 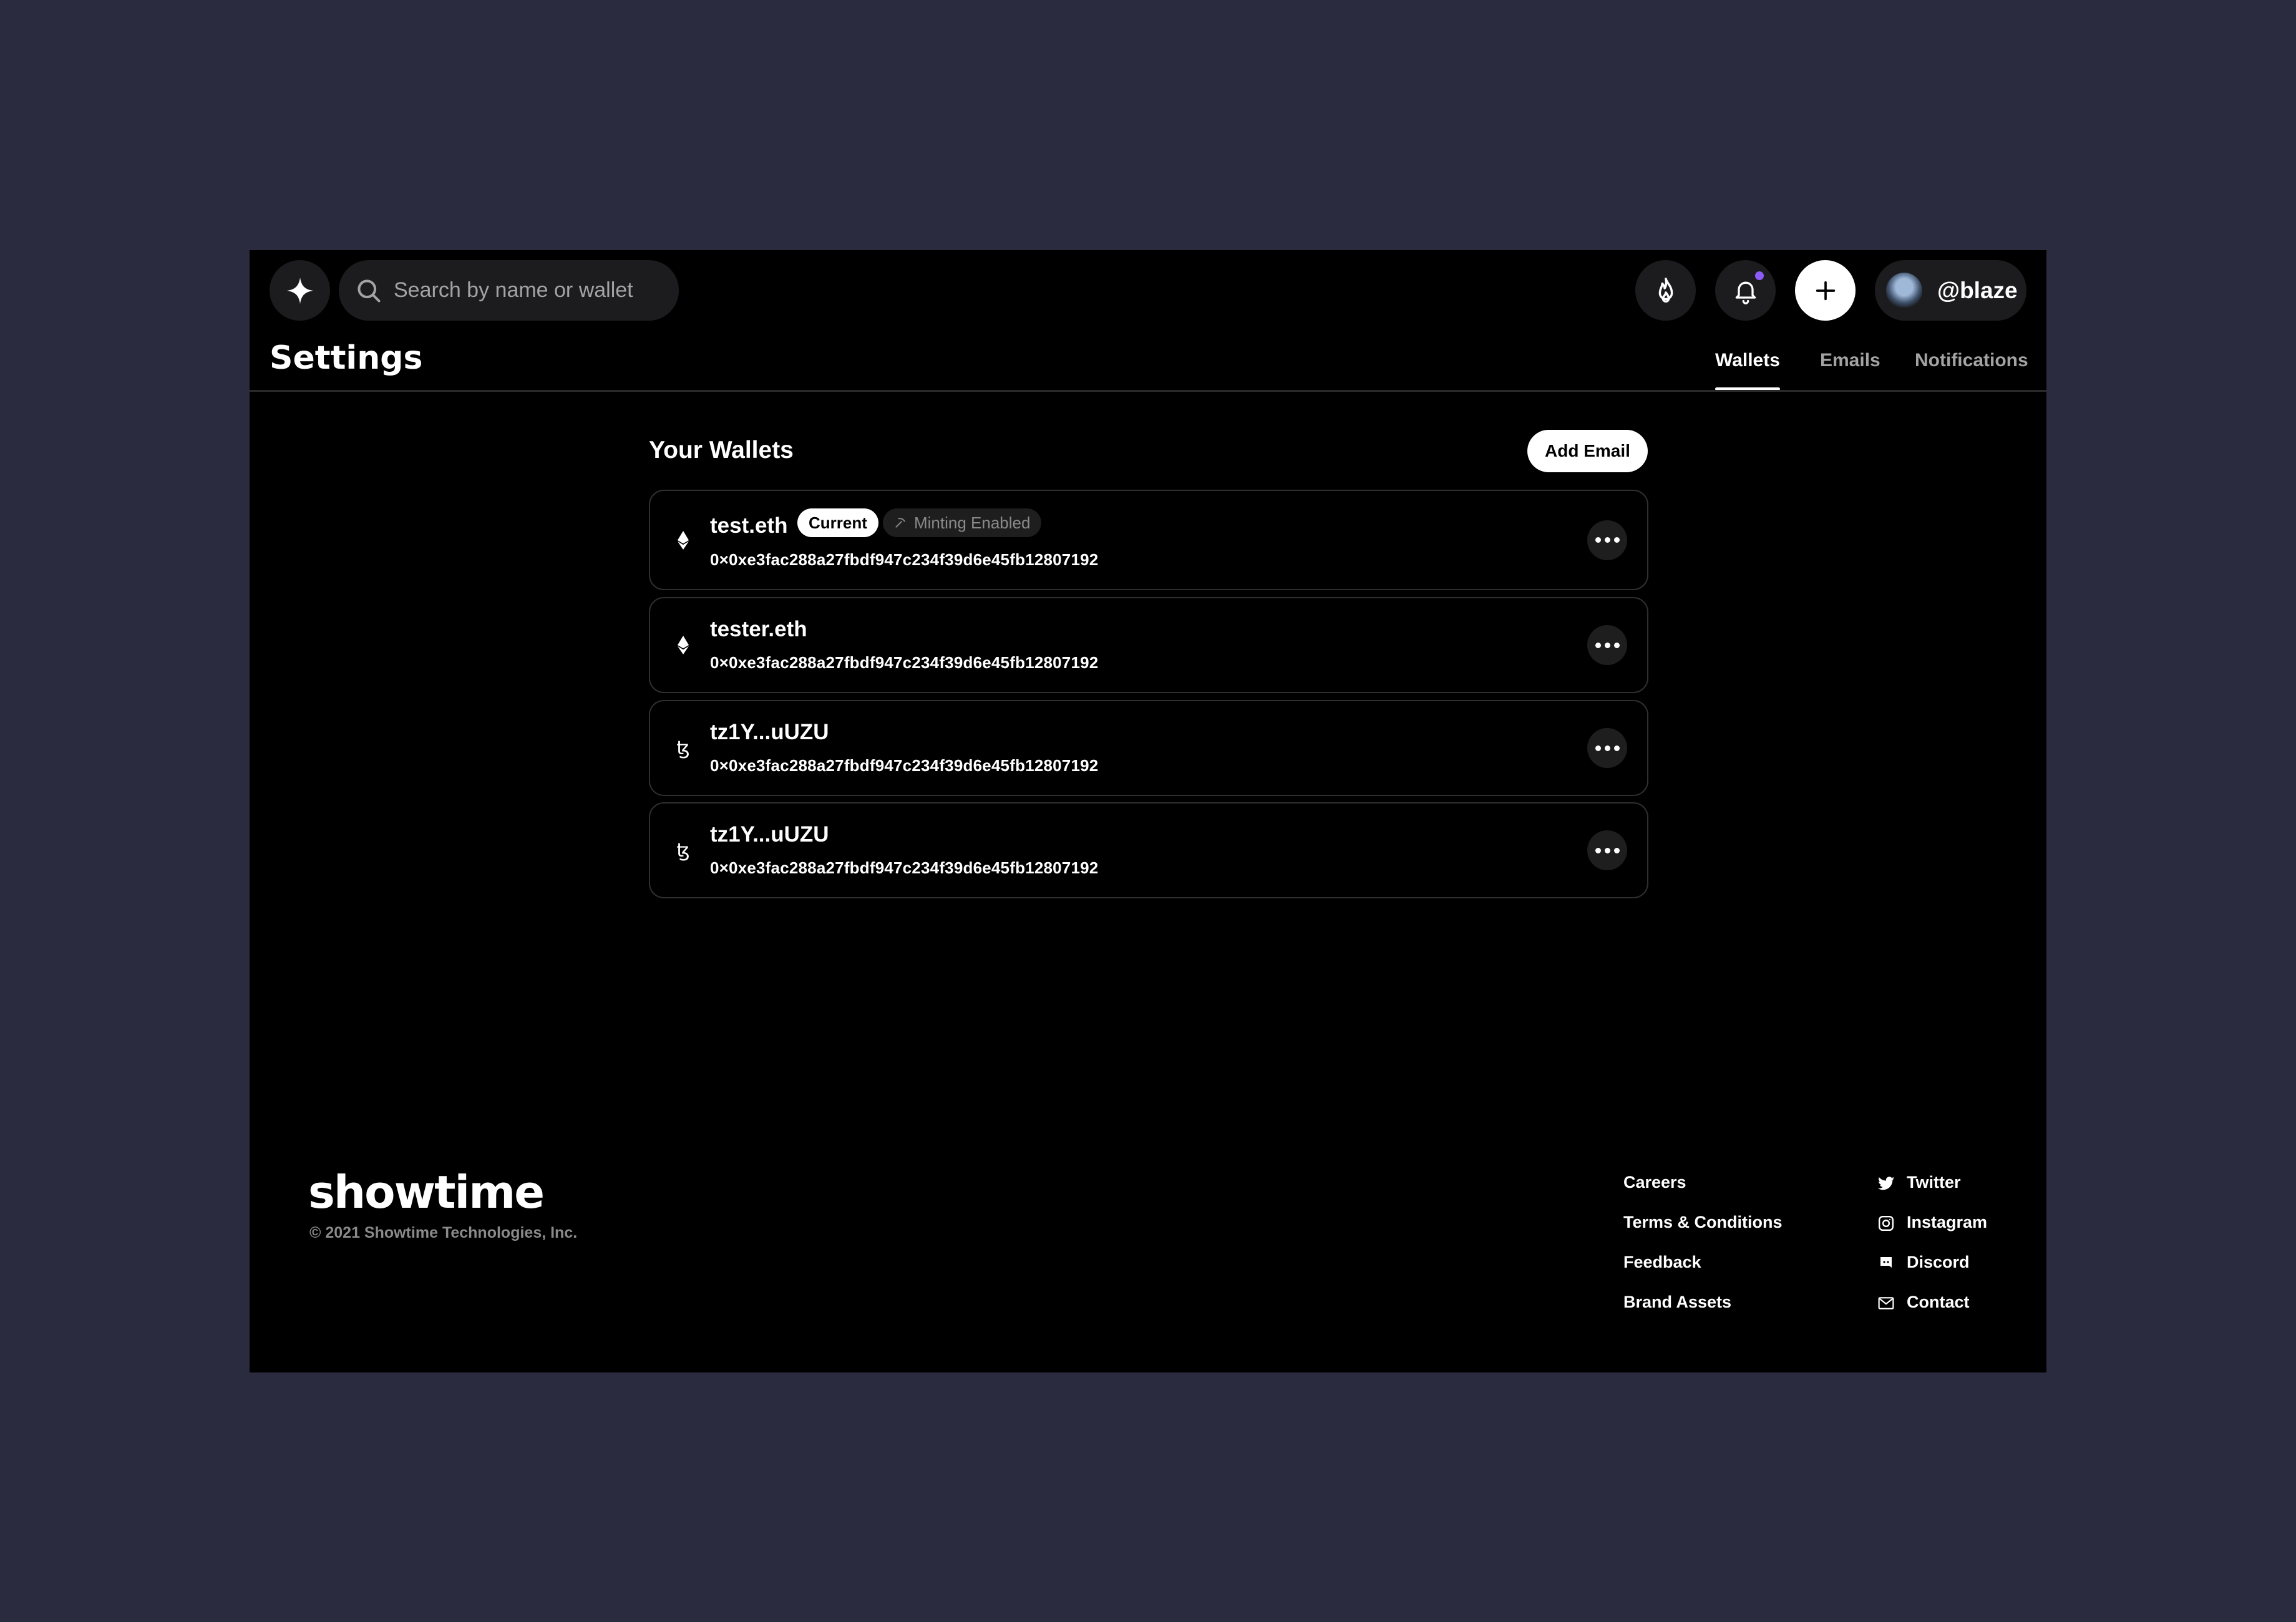 I want to click on minting-badge: Minting Enabled, so click(x=962, y=522).